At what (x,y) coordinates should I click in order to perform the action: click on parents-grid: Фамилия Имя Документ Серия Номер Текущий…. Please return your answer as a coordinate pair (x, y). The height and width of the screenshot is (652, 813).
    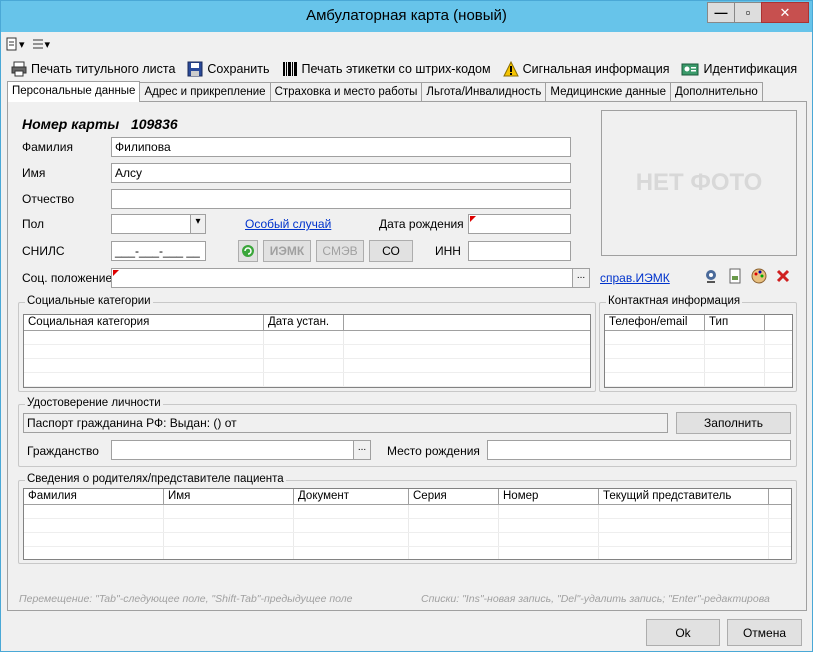
    Looking at the image, I should click on (407, 524).